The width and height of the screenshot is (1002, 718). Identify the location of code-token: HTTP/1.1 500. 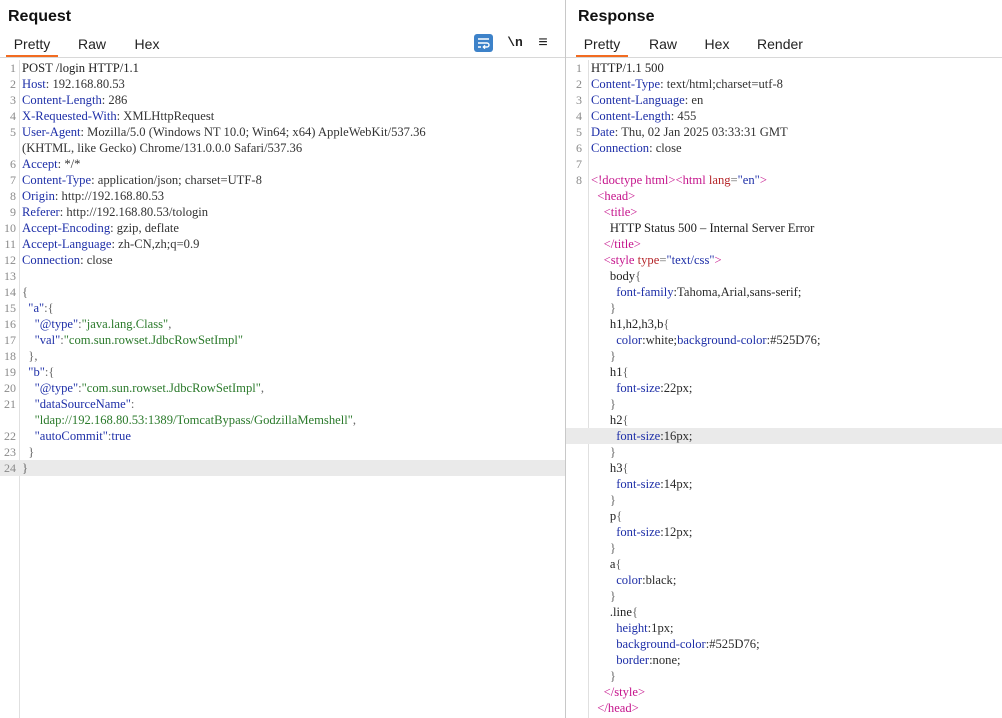
(627, 68).